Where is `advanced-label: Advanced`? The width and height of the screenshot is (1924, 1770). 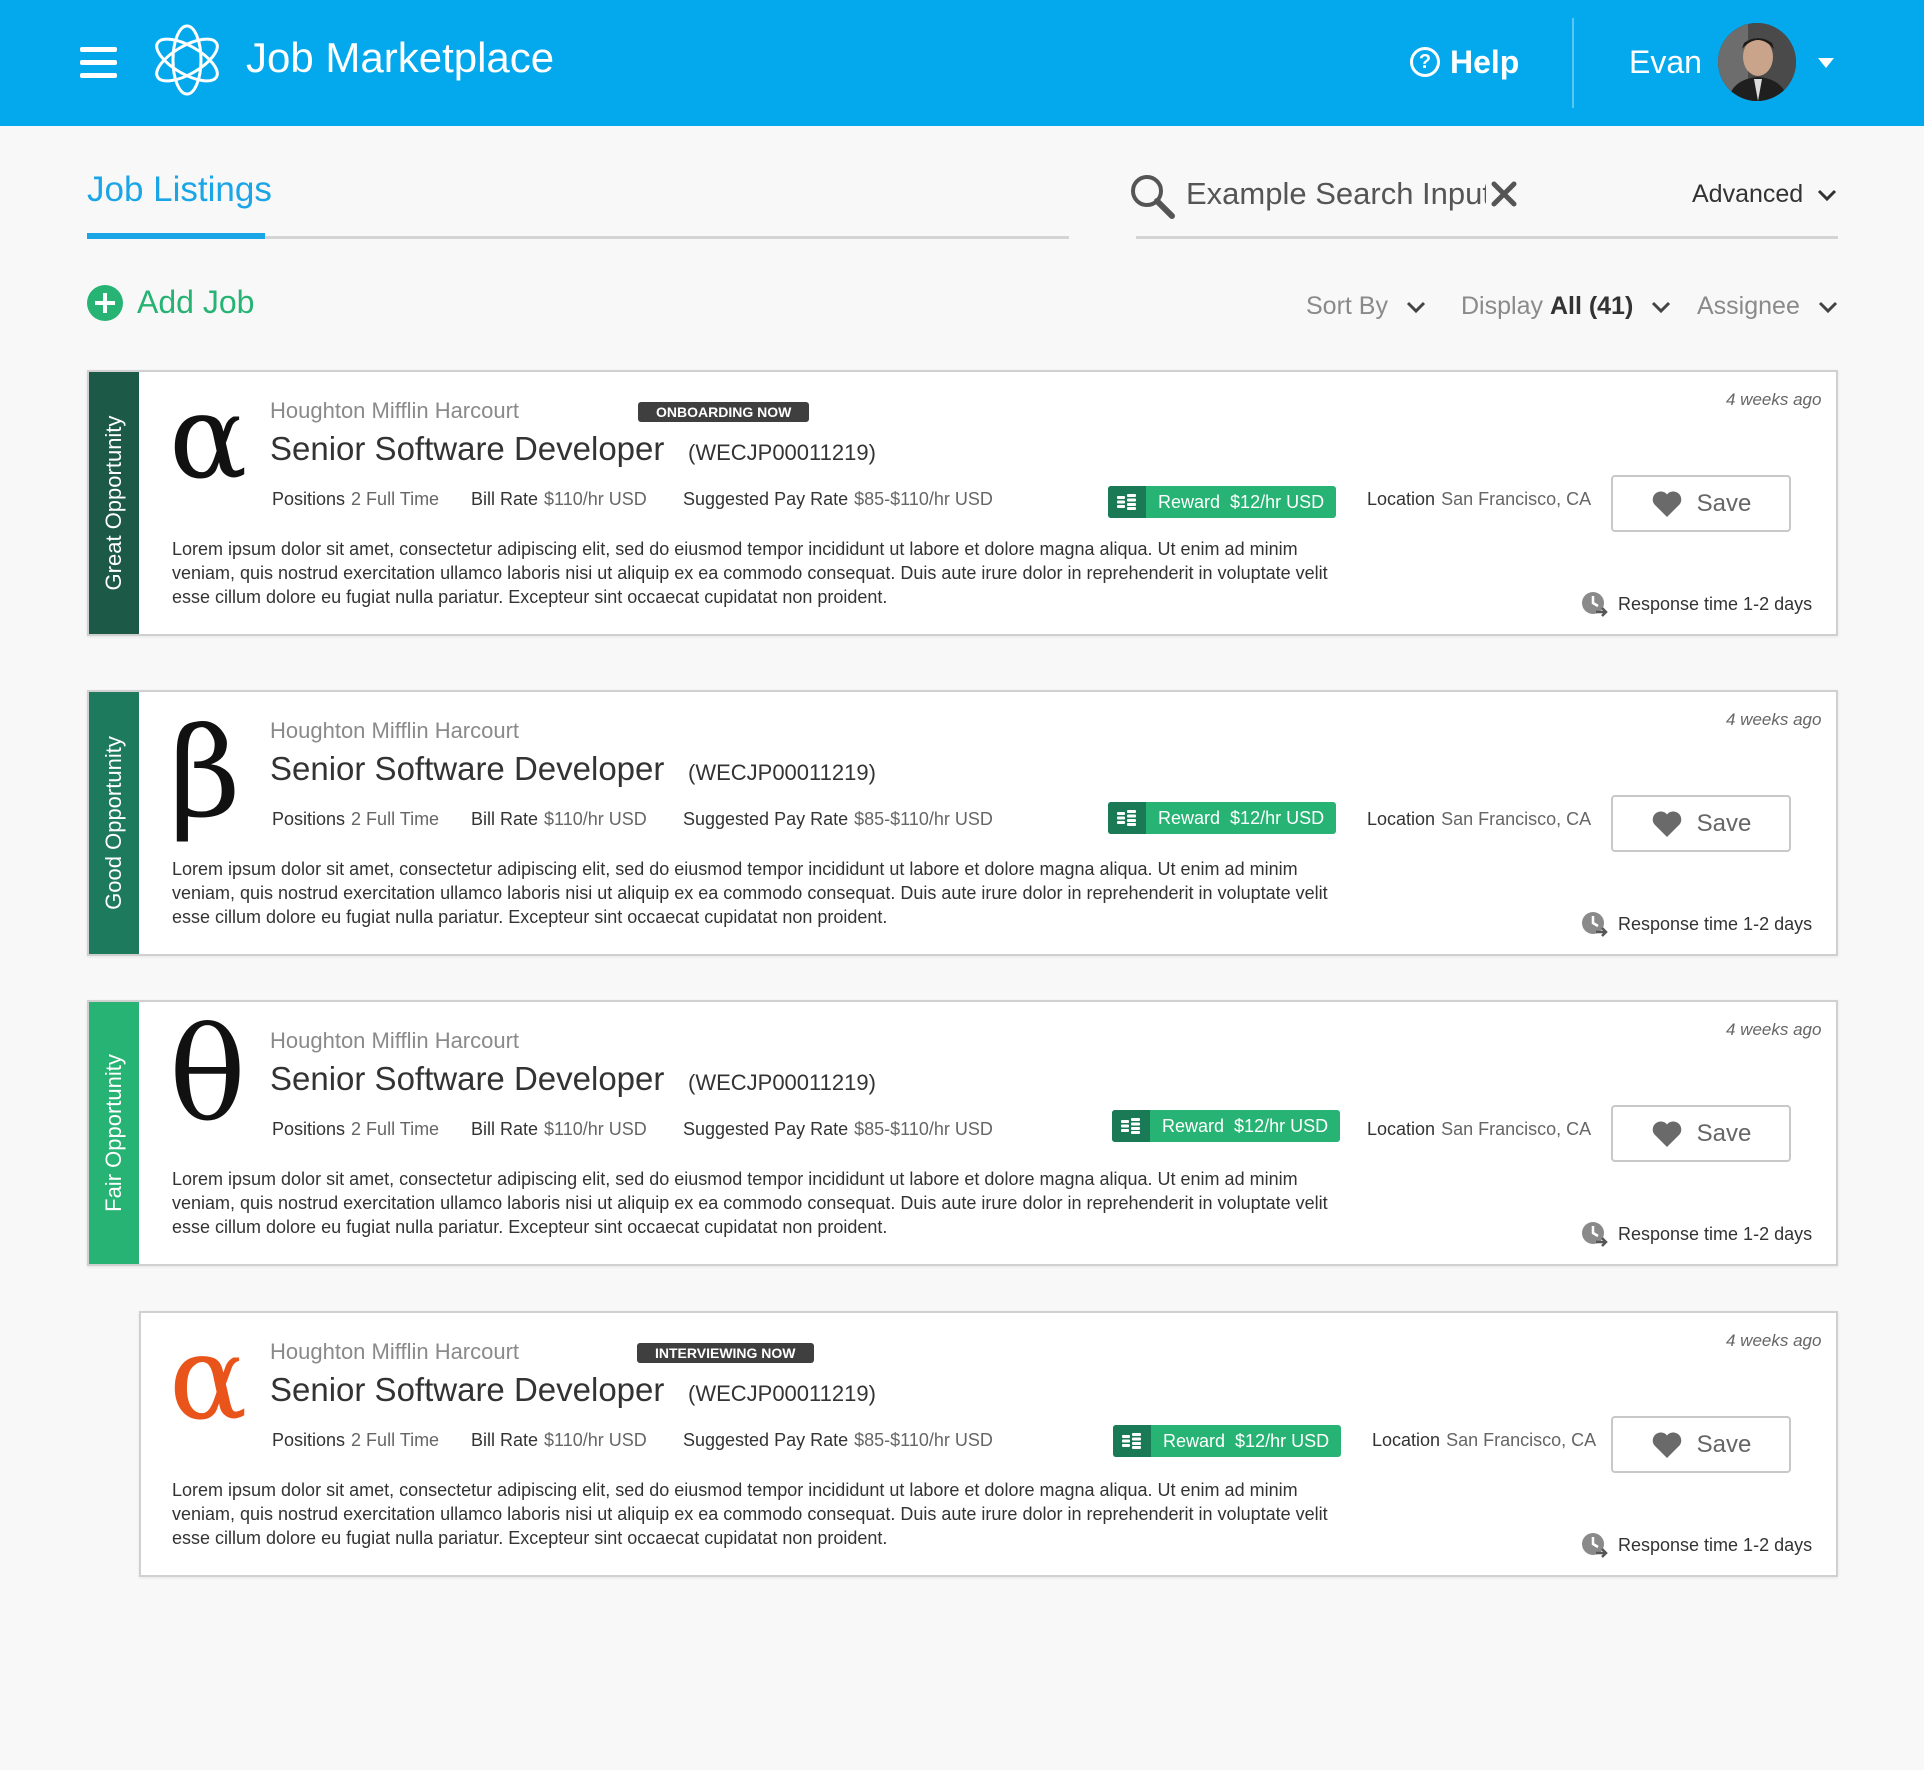
advanced-label: Advanced is located at coordinates (1748, 194).